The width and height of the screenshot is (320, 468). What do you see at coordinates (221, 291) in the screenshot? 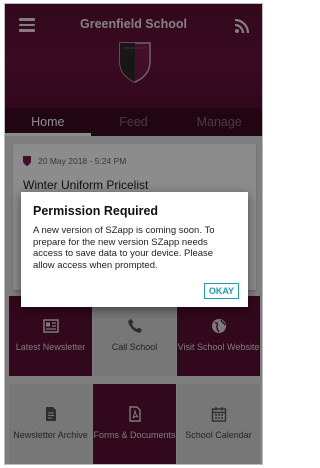
I see `okay-button: OKAY` at bounding box center [221, 291].